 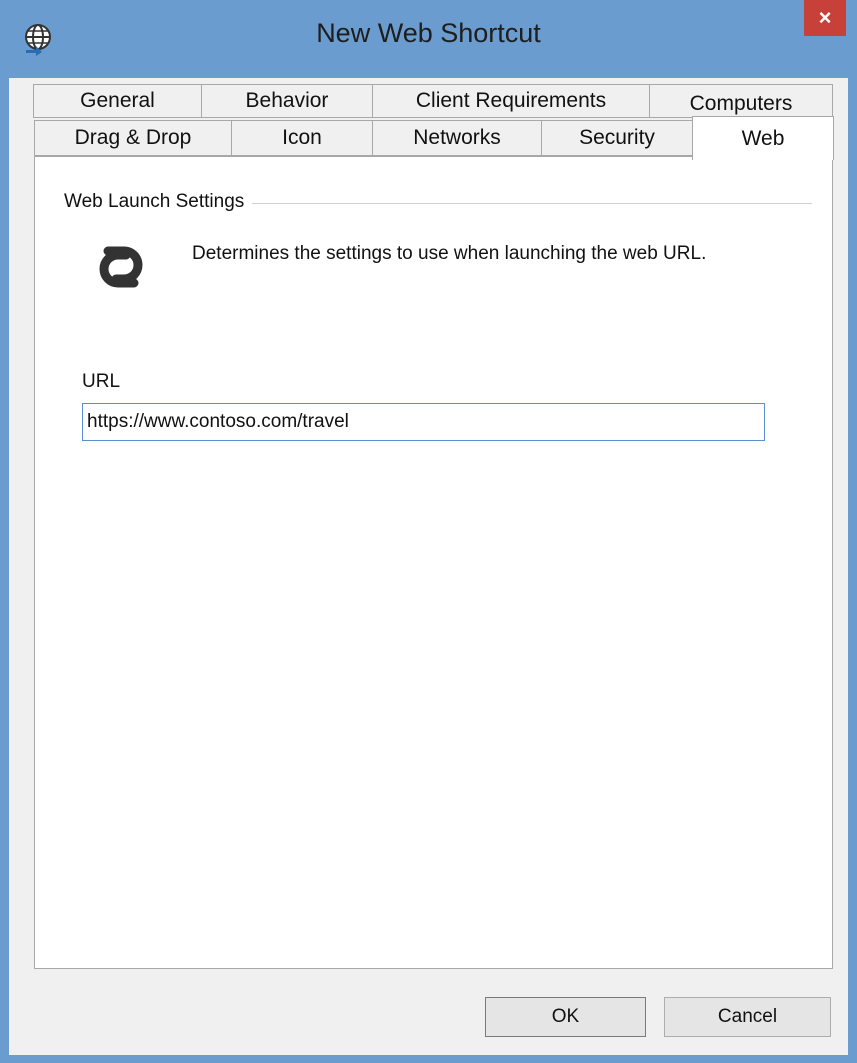 I want to click on tab-general: General, so click(x=117, y=101).